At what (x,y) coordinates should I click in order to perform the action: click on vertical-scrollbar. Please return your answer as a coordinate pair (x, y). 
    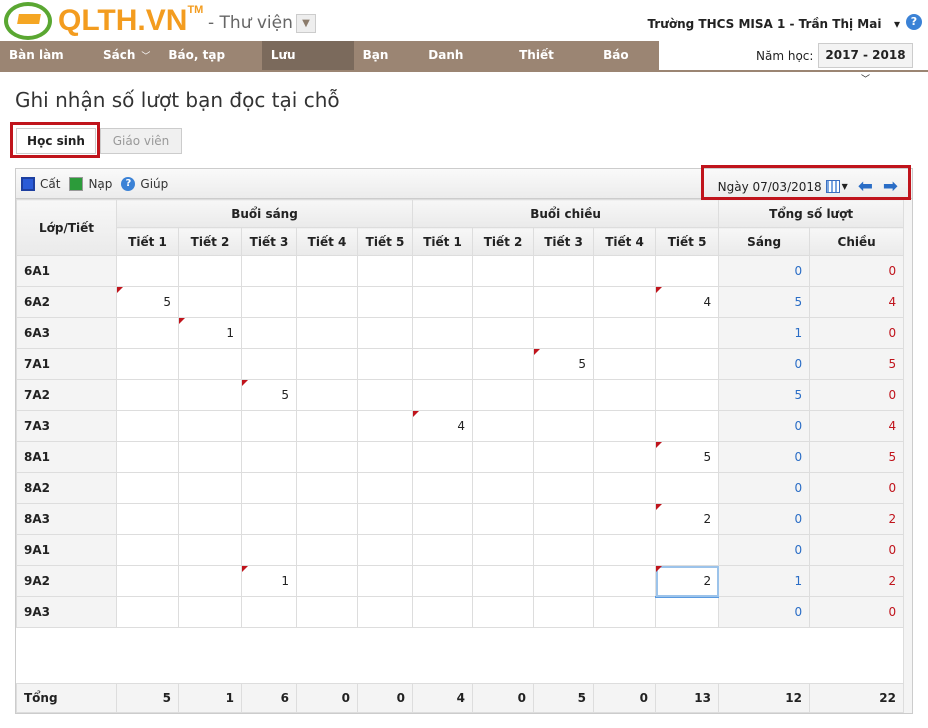
    Looking at the image, I should click on (907, 456).